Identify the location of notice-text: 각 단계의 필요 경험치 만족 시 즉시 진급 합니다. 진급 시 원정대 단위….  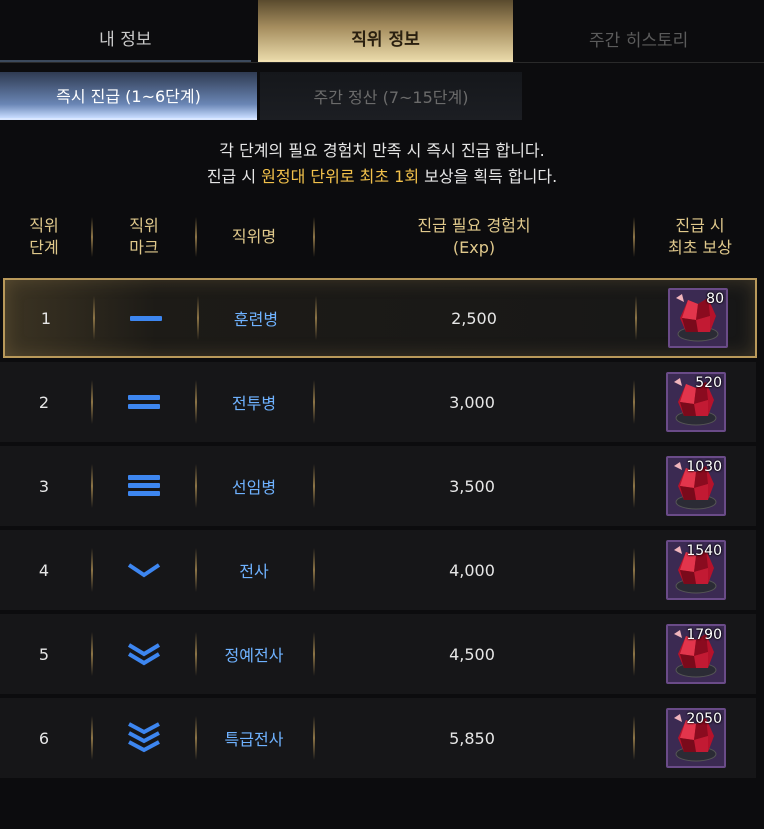
(382, 164).